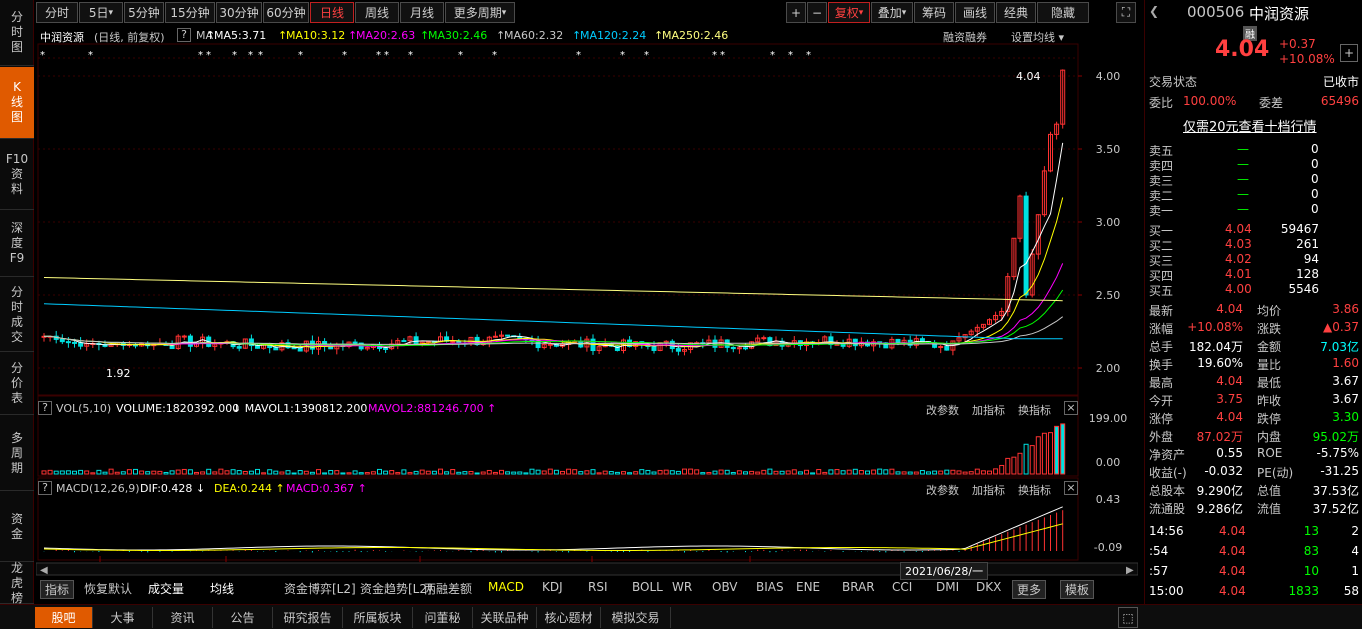  I want to click on toolbar-btn-0: +, so click(796, 12).